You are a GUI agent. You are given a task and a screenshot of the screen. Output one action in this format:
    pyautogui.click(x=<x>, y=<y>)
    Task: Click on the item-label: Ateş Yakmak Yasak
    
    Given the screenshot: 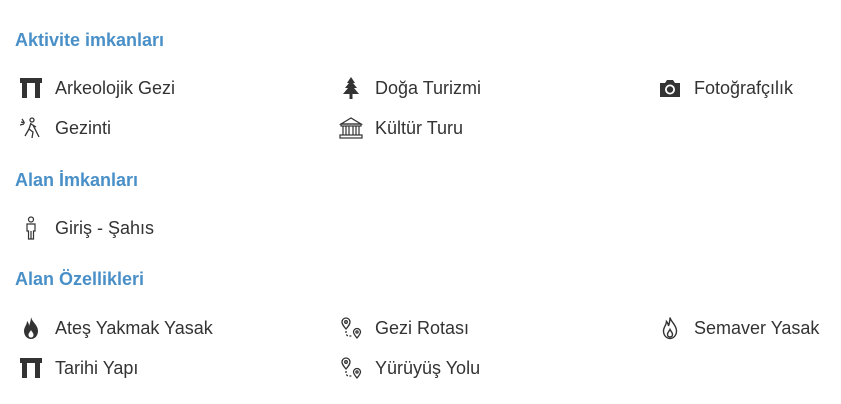 What is the action you would take?
    pyautogui.click(x=134, y=328)
    